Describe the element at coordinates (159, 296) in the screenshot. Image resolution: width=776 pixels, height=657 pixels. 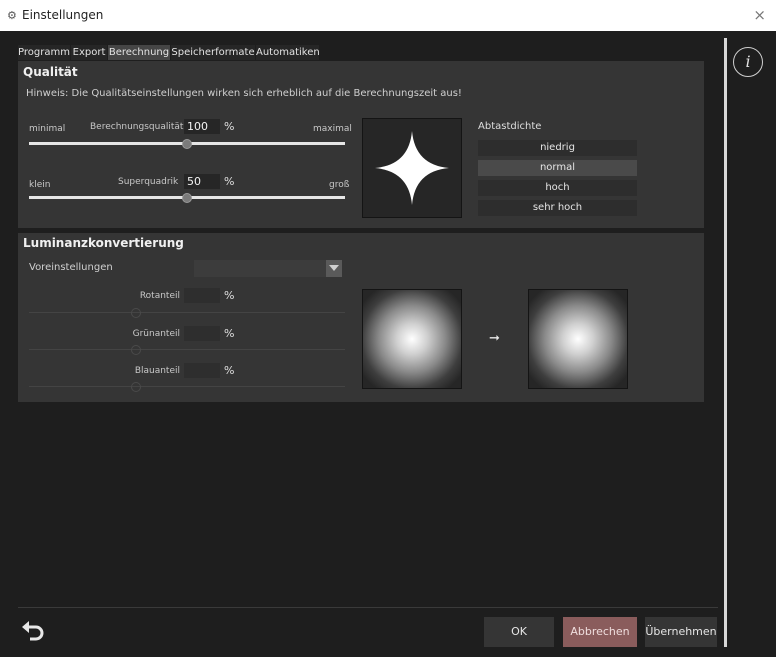
I see `red-share-label: Rotanteil` at that location.